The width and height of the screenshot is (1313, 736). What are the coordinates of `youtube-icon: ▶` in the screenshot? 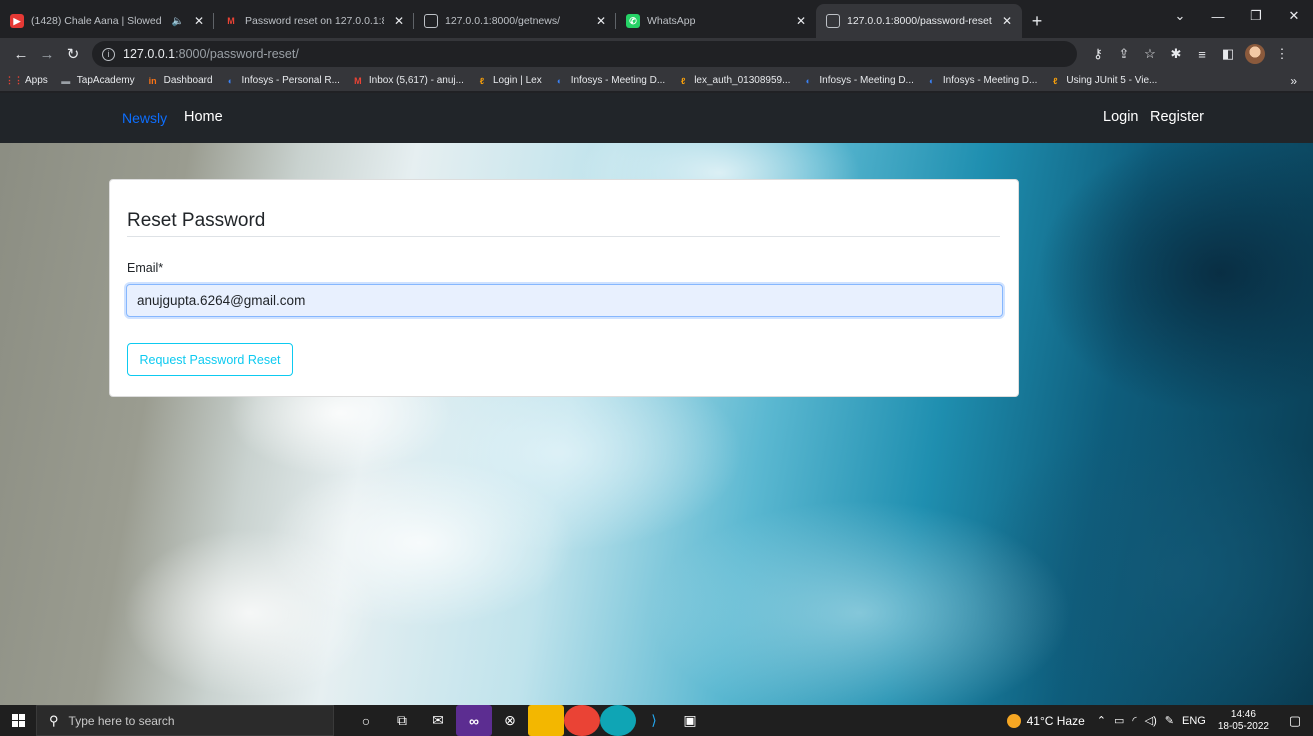 It's located at (17, 21).